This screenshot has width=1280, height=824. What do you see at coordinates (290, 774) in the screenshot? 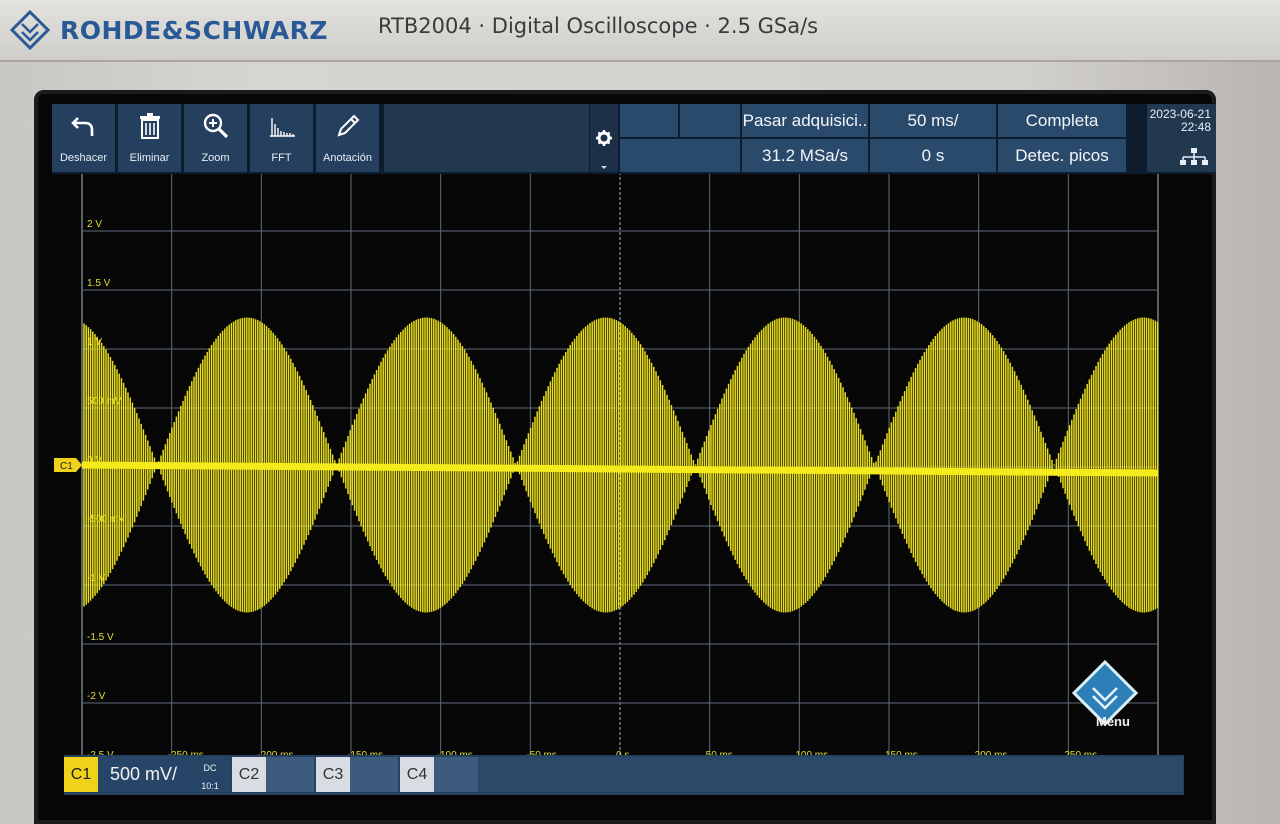
I see `channel-2-slot` at bounding box center [290, 774].